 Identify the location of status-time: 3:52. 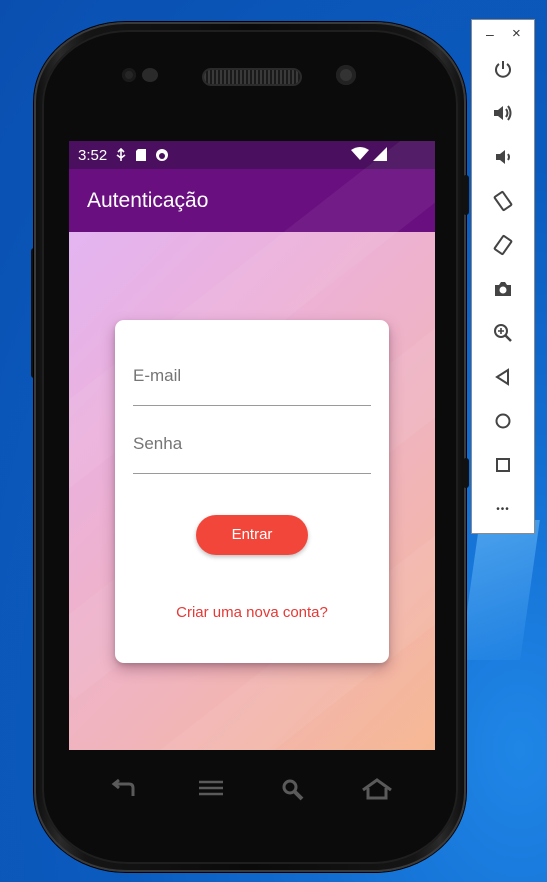
(93, 155).